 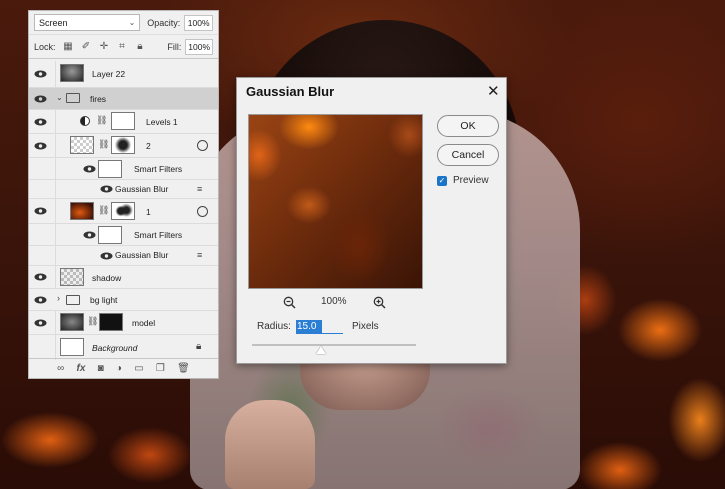 I want to click on ok-button: OK, so click(x=468, y=126).